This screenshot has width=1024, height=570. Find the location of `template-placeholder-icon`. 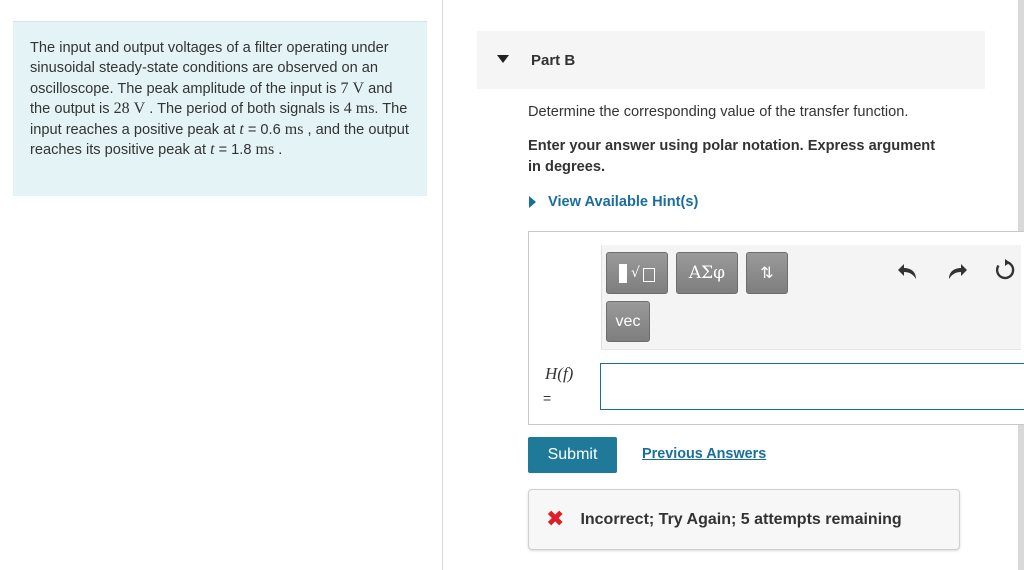

template-placeholder-icon is located at coordinates (648, 275).